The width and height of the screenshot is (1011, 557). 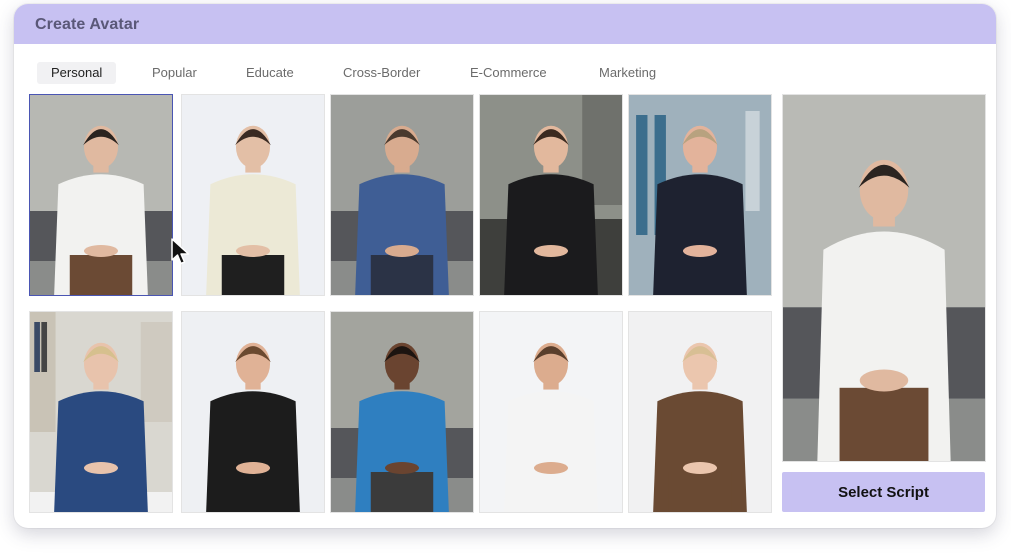 What do you see at coordinates (87, 24) in the screenshot?
I see `dialog-title: Create Avatar` at bounding box center [87, 24].